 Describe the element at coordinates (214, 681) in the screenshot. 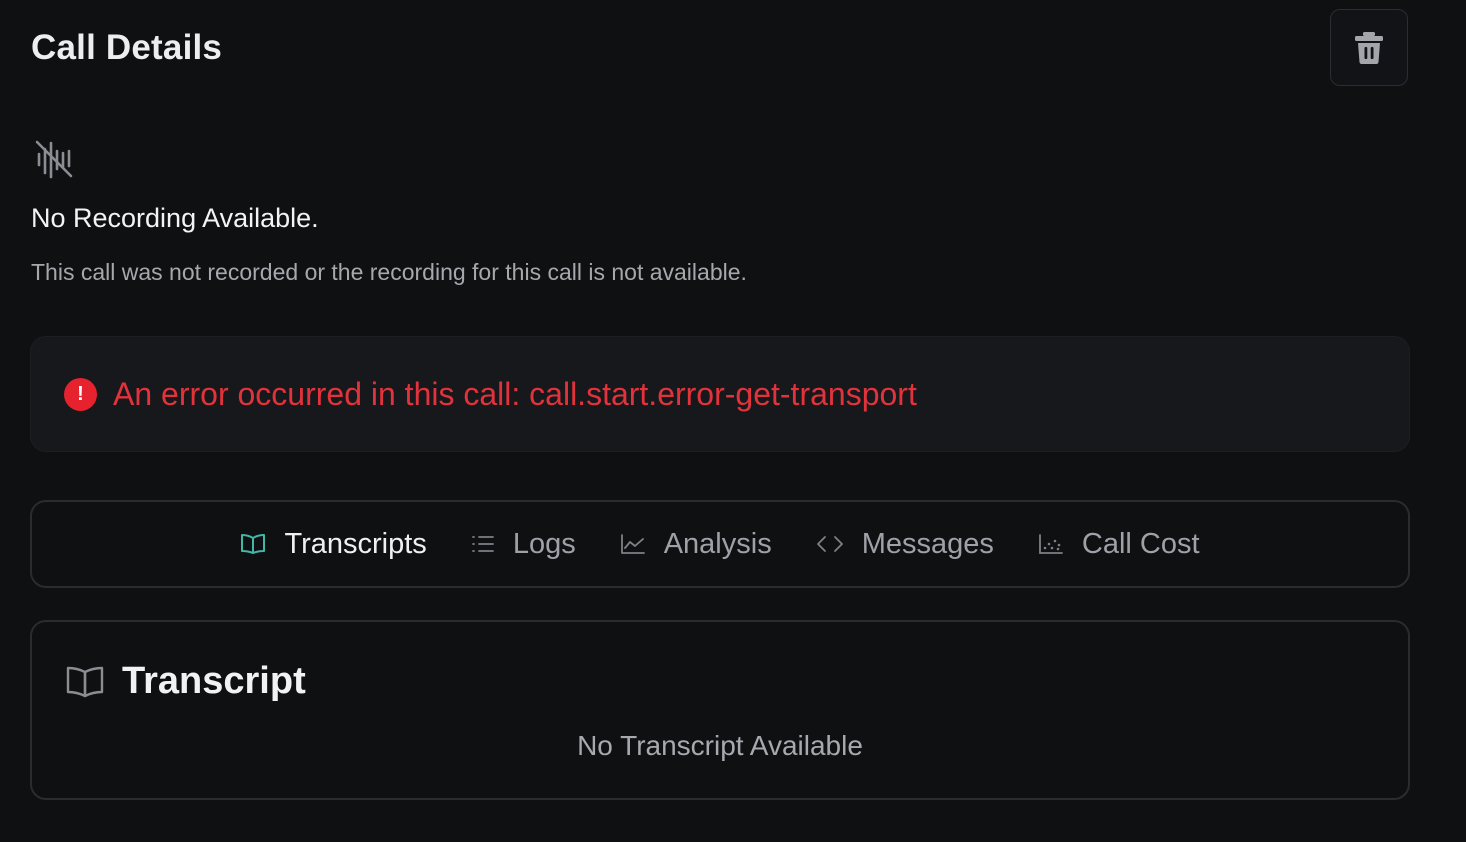

I see `transcript-title: Transcript` at that location.